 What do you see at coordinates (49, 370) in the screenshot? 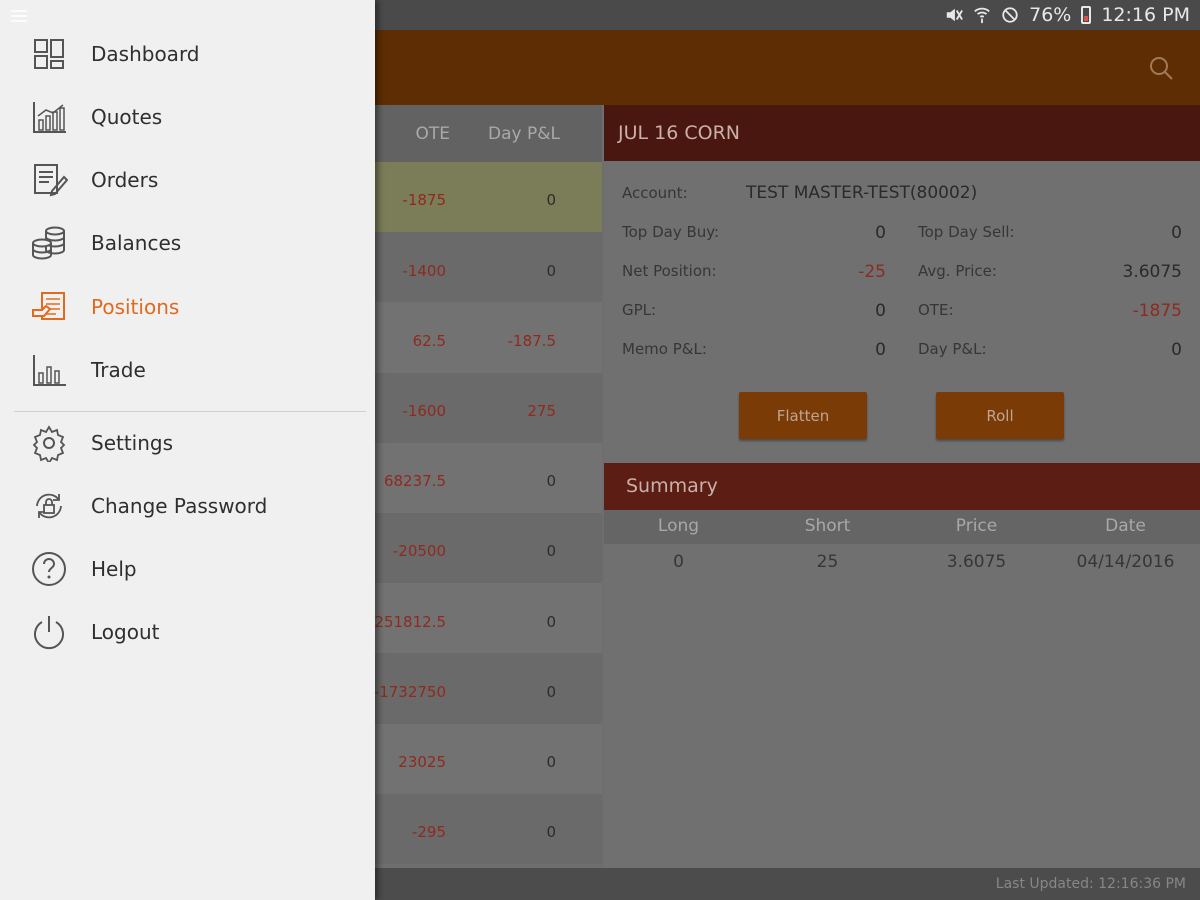
I see `trade-chart-icon` at bounding box center [49, 370].